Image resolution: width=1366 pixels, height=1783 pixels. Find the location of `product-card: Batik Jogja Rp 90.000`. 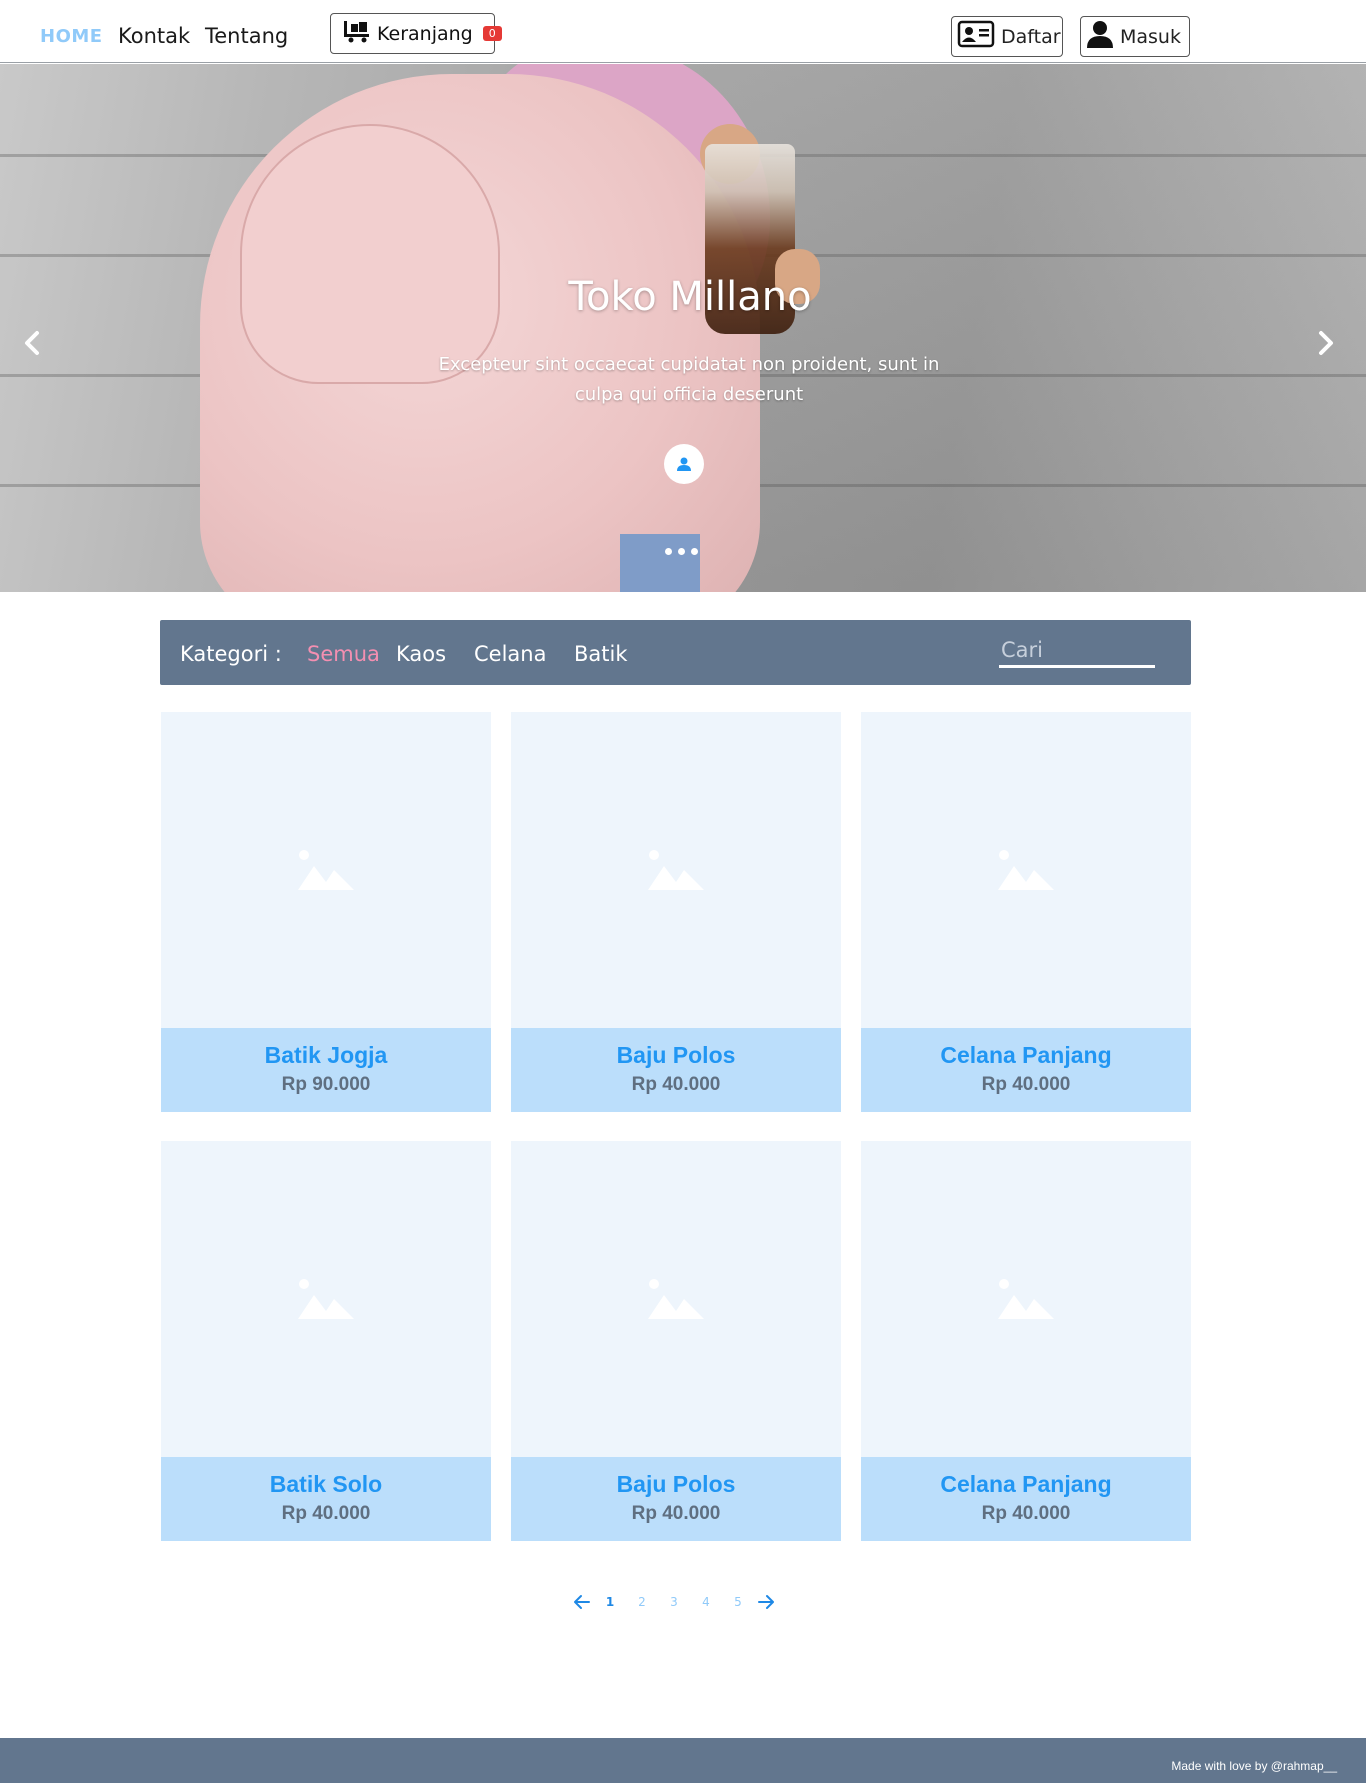

product-card: Batik Jogja Rp 90.000 is located at coordinates (326, 912).